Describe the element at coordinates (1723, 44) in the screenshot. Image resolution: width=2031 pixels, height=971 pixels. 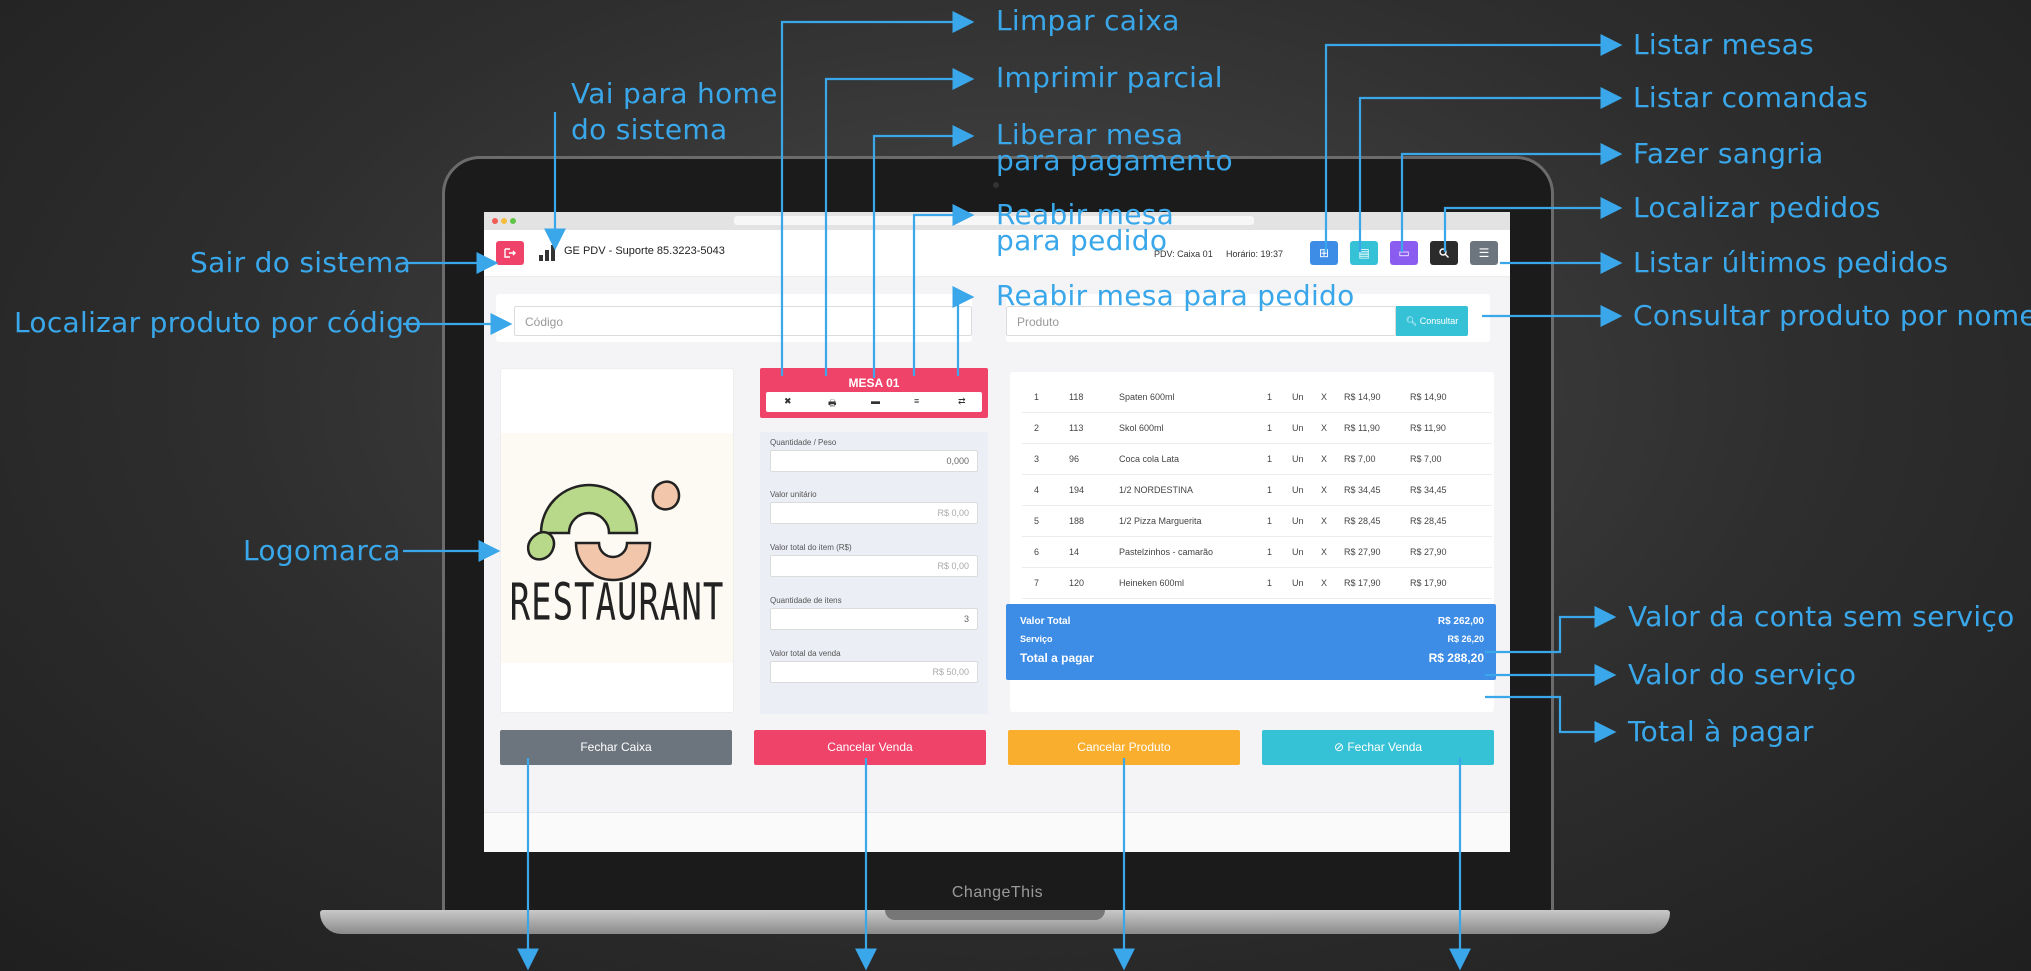
I see `ann-list-tables: Listar mesas` at that location.